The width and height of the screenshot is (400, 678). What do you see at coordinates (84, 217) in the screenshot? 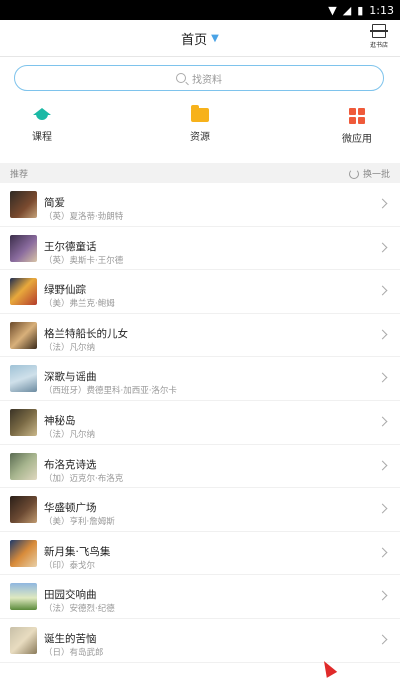
I see `book-author: （英）夏洛蒂·勃朗特` at bounding box center [84, 217].